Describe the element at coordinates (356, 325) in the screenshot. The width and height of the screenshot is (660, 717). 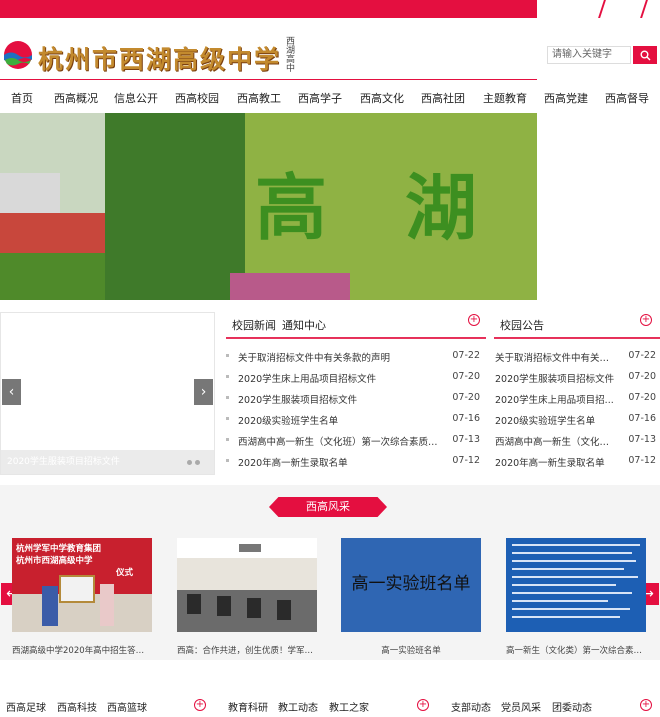
I see `news-tabs: 校园新闻 通知中心 +` at that location.